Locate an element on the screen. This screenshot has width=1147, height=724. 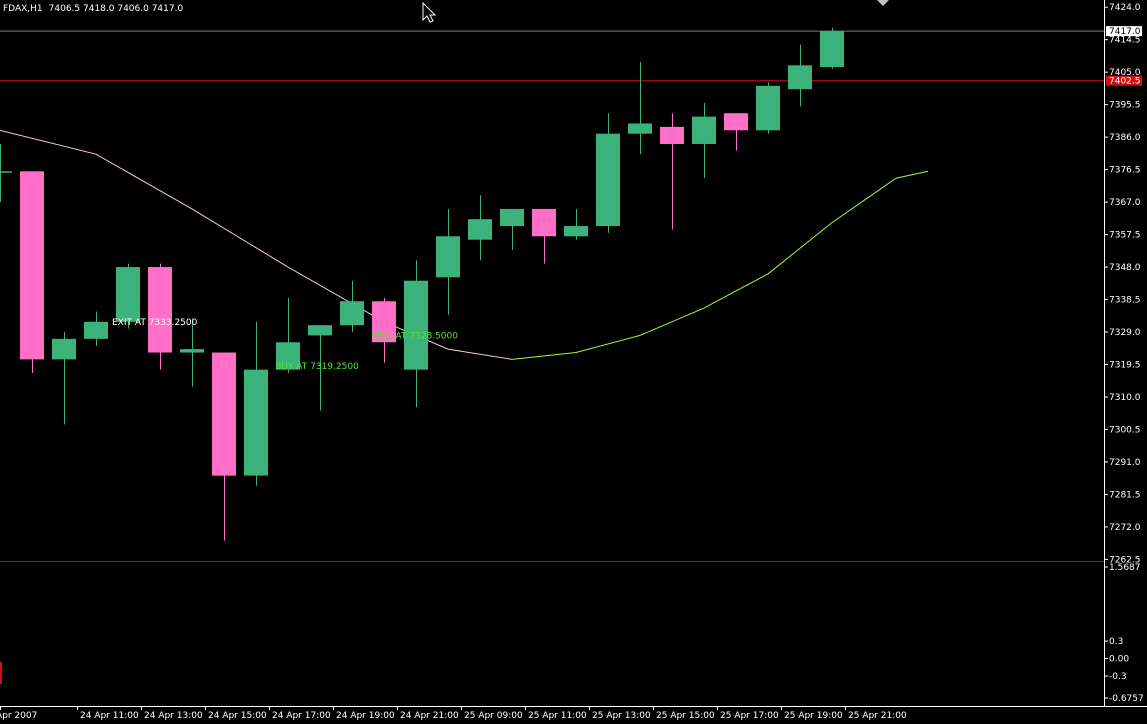
trade-signal-label: BUY AT 7319.2500 is located at coordinates (317, 367).